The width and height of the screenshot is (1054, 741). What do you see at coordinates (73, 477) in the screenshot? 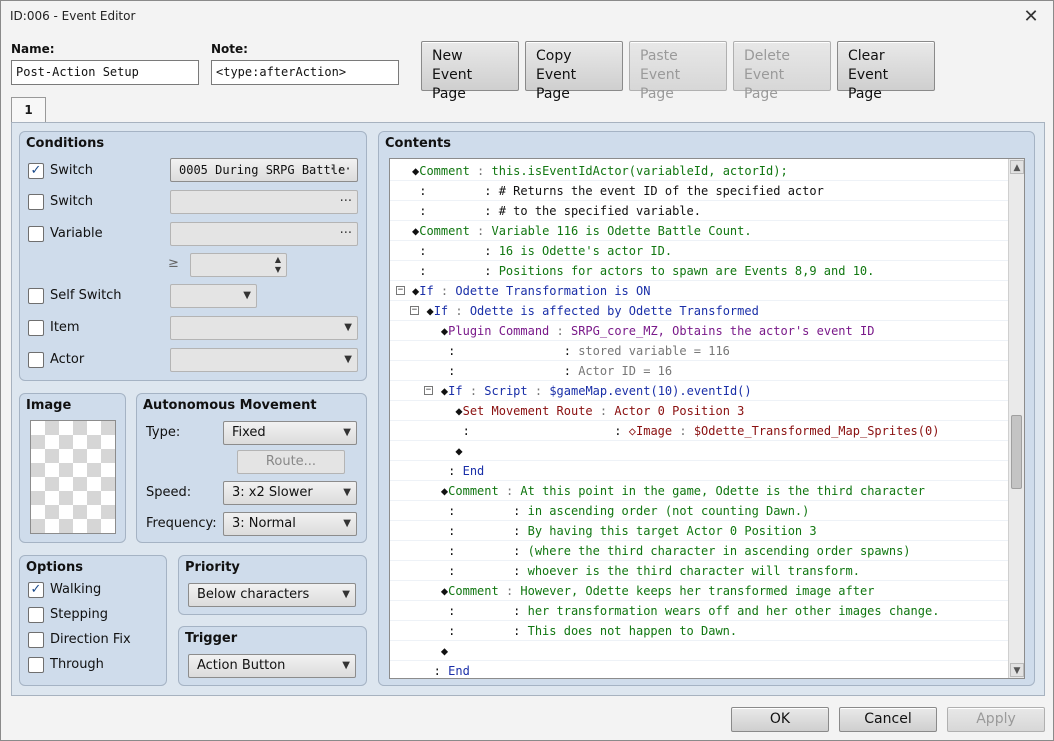
I see `image-preview` at bounding box center [73, 477].